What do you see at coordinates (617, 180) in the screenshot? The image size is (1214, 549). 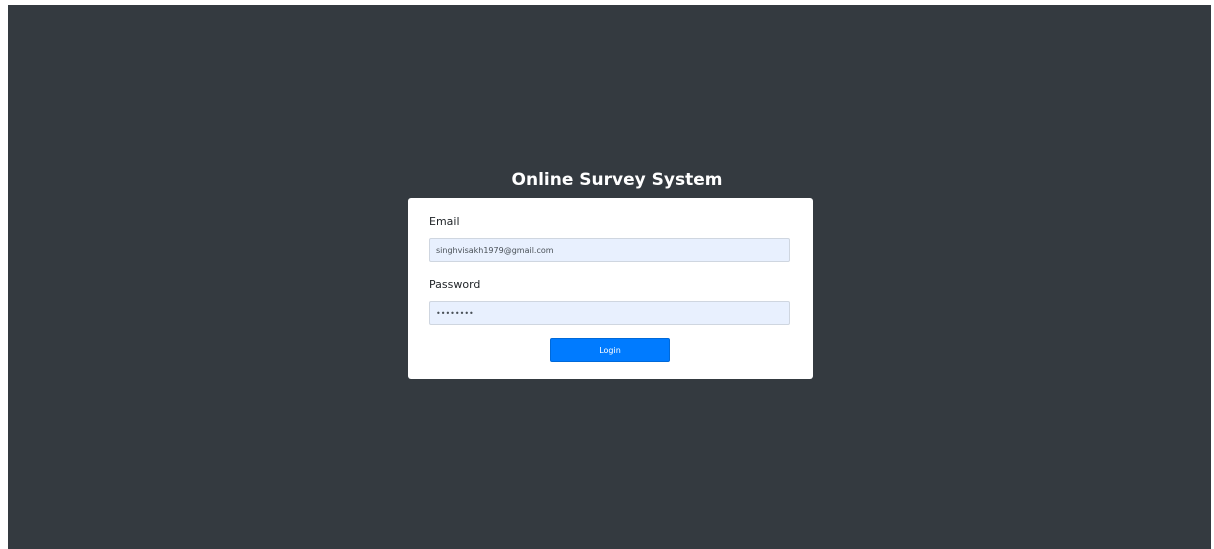 I see `page-title: Online Survey System` at bounding box center [617, 180].